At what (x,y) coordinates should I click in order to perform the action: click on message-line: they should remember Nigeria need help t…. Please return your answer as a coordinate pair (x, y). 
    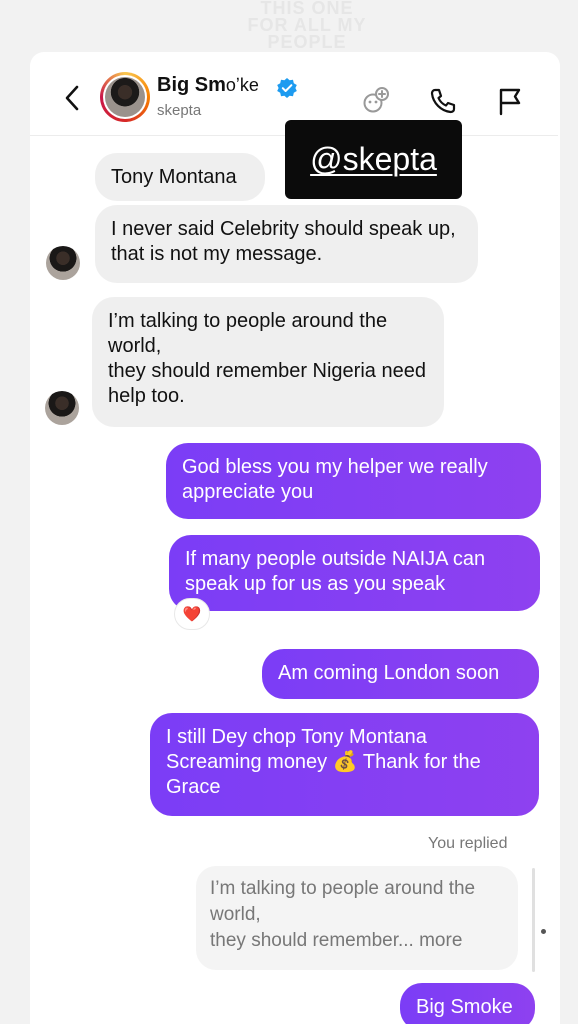
    Looking at the image, I should click on (267, 383).